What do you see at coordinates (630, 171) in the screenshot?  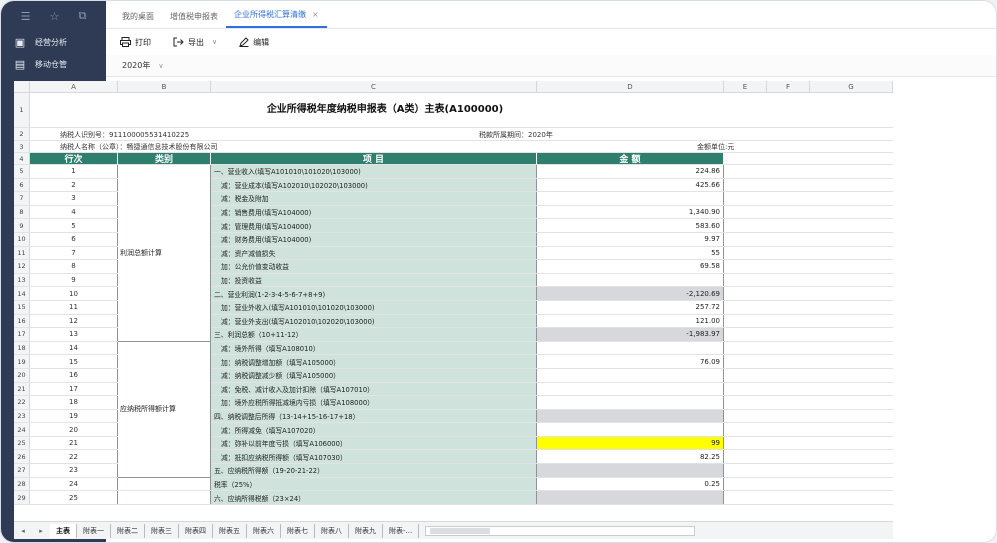 I see `amount-cell: 224.86` at bounding box center [630, 171].